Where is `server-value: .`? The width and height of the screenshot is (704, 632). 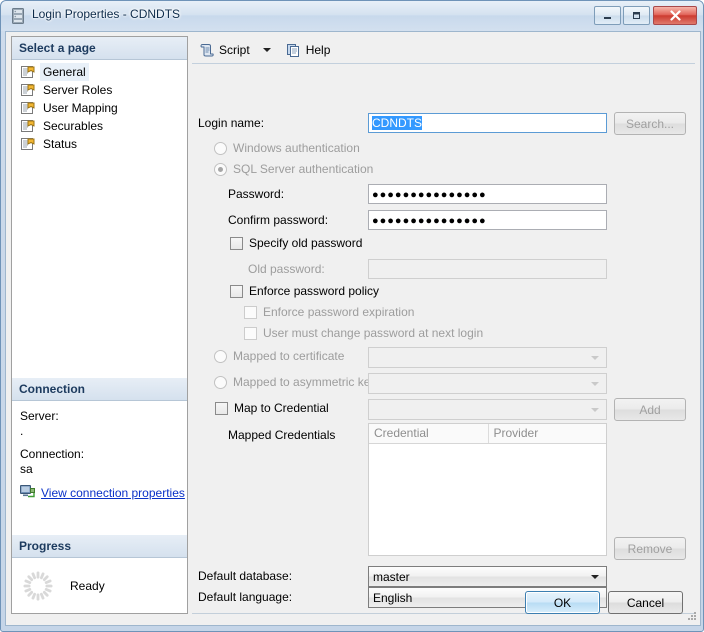 server-value: . is located at coordinates (22, 431).